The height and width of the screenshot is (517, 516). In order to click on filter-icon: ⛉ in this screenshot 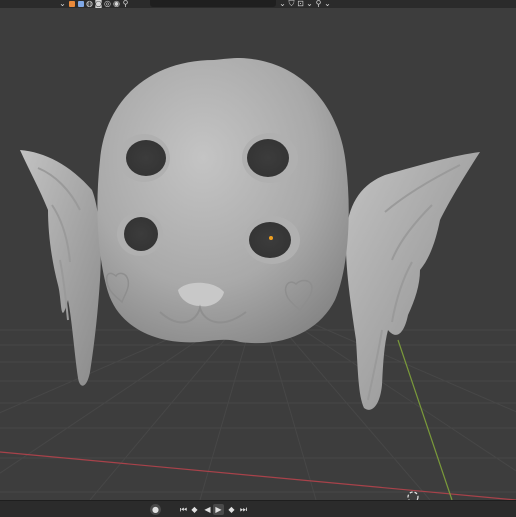, I will do `click(291, 4)`.